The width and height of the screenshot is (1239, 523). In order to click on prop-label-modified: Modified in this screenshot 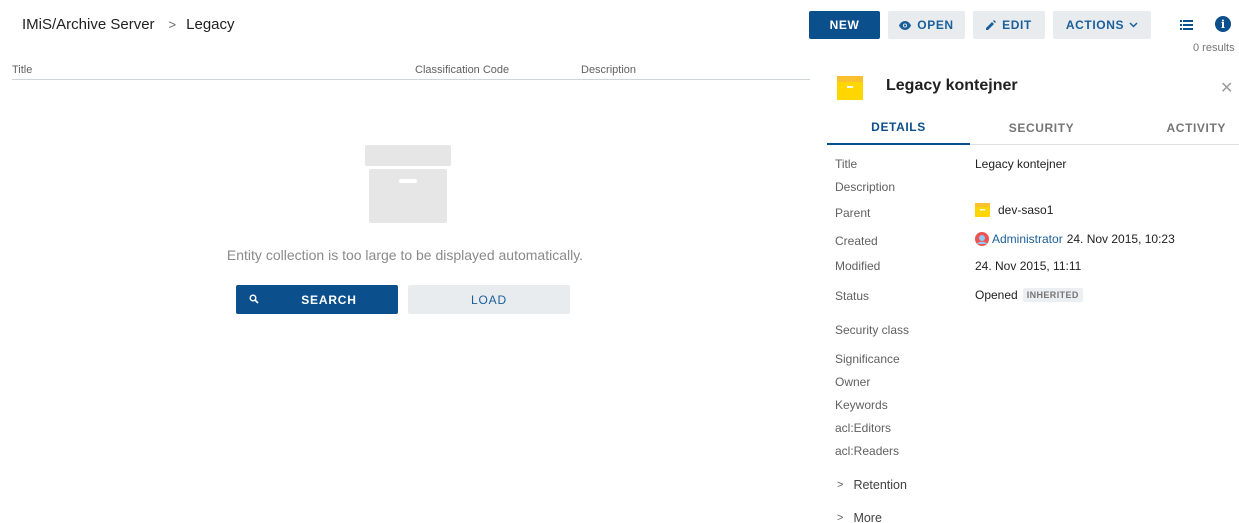, I will do `click(858, 266)`.